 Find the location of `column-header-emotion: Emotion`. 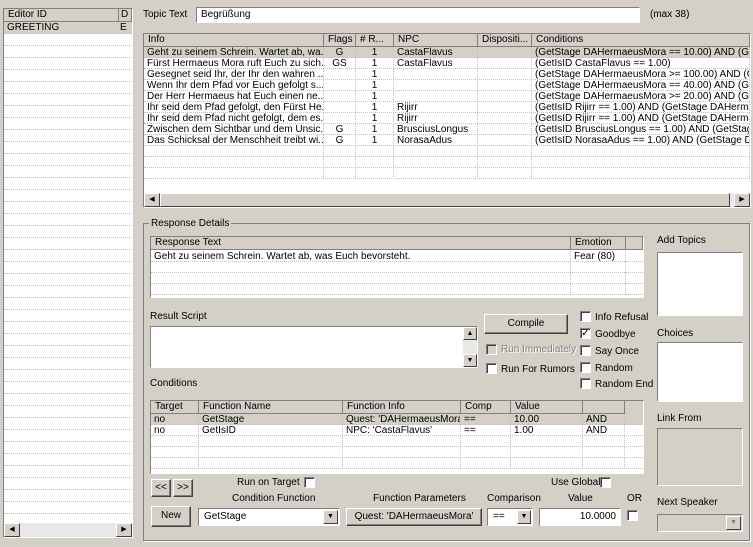

column-header-emotion: Emotion is located at coordinates (598, 243).